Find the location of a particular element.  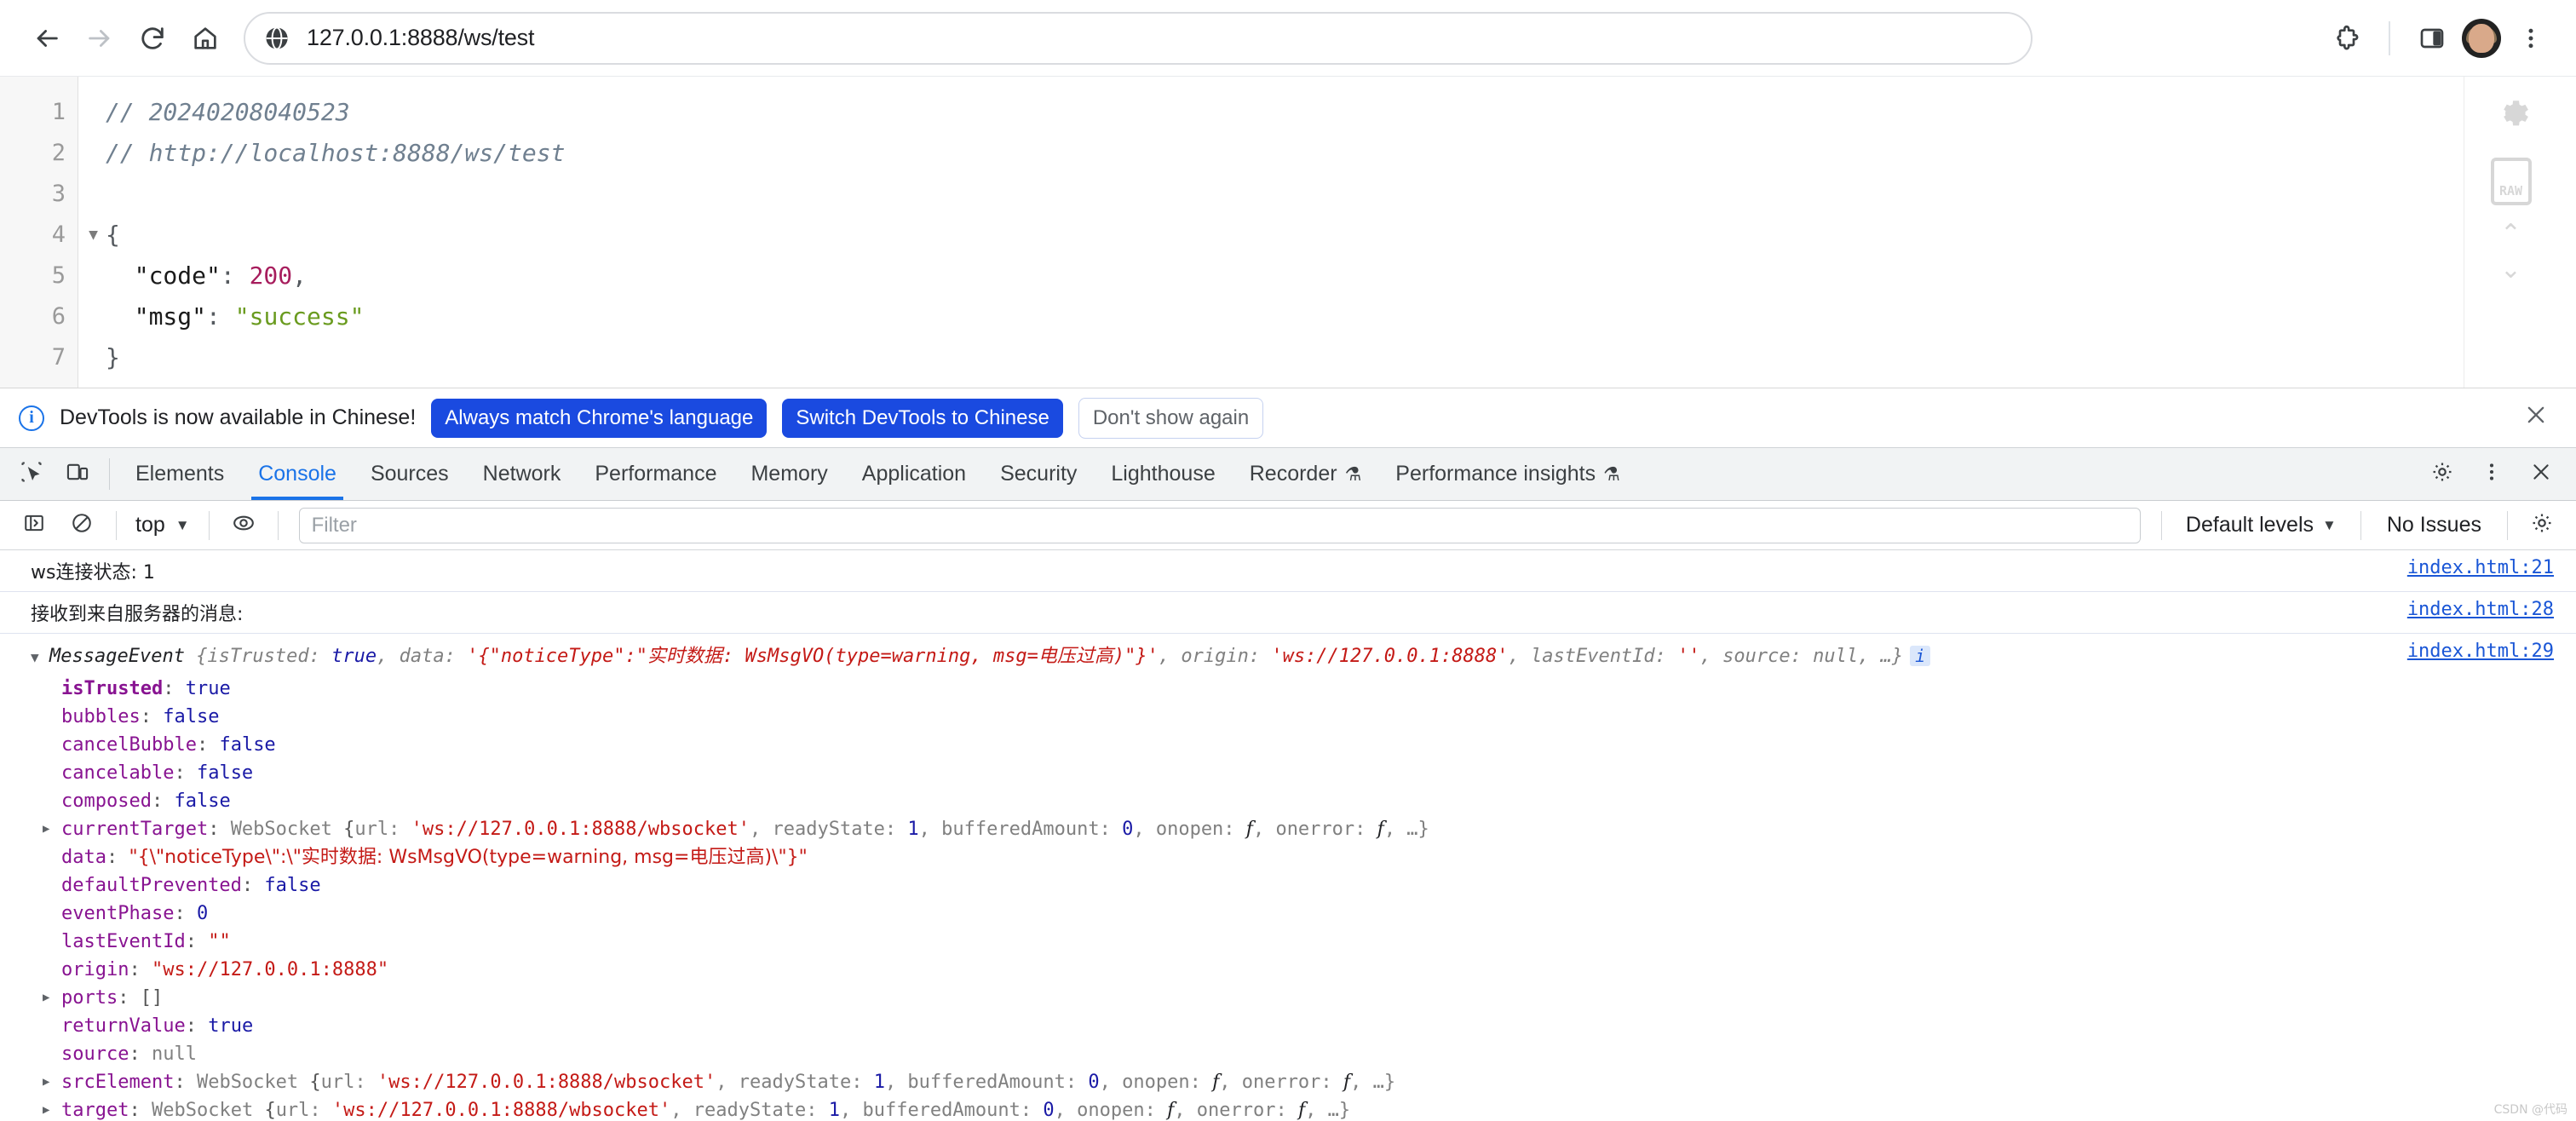

device-toolbar-button is located at coordinates (78, 474).